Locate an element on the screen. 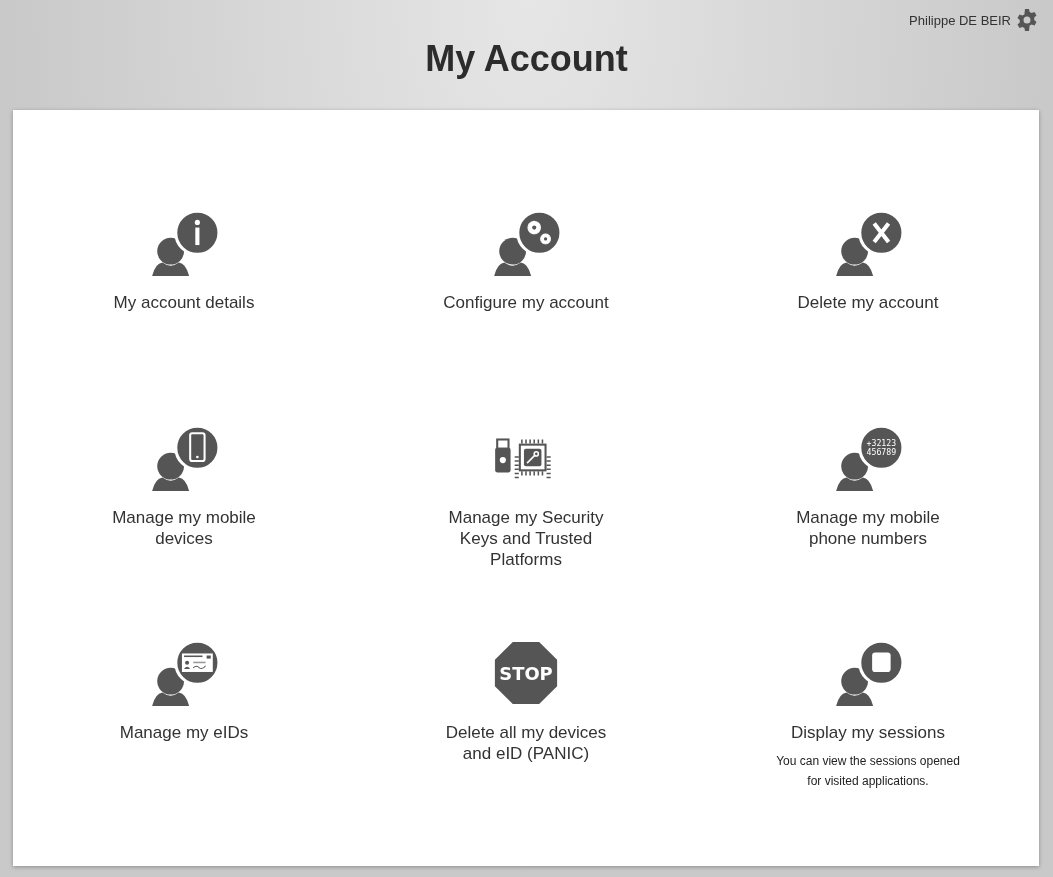 This screenshot has width=1053, height=877. menu-link: Manage my mobile phone numbers is located at coordinates (868, 528).